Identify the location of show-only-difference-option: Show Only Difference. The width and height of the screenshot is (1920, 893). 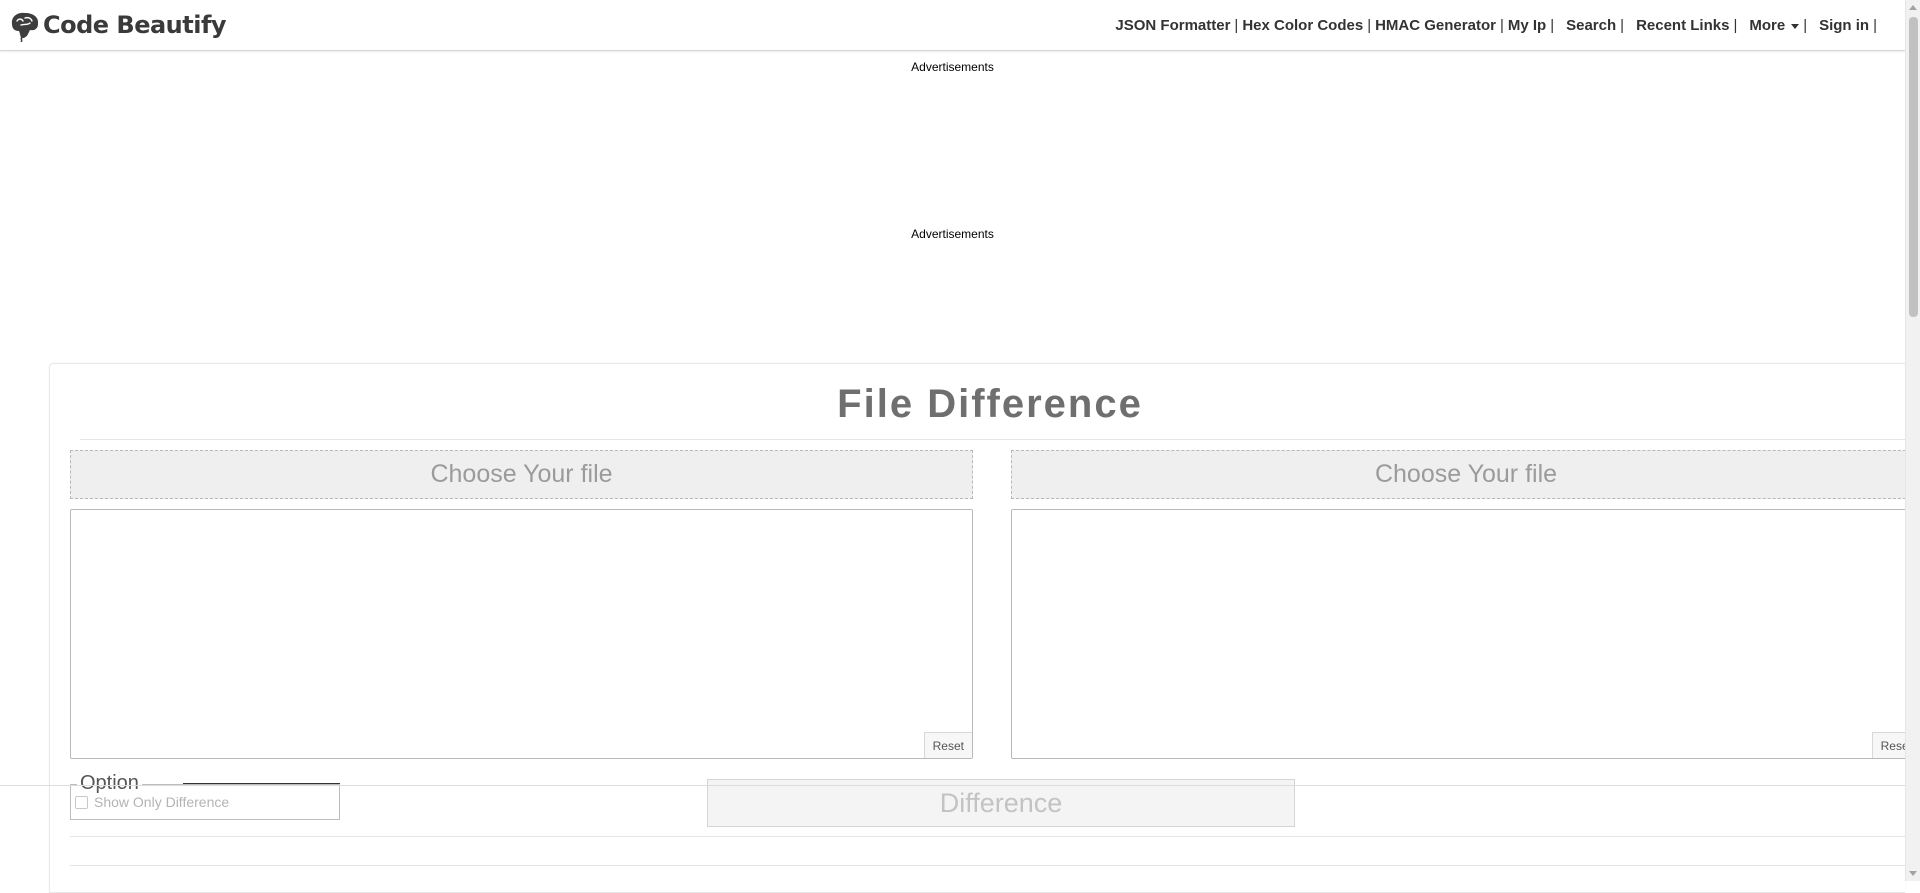
(152, 802).